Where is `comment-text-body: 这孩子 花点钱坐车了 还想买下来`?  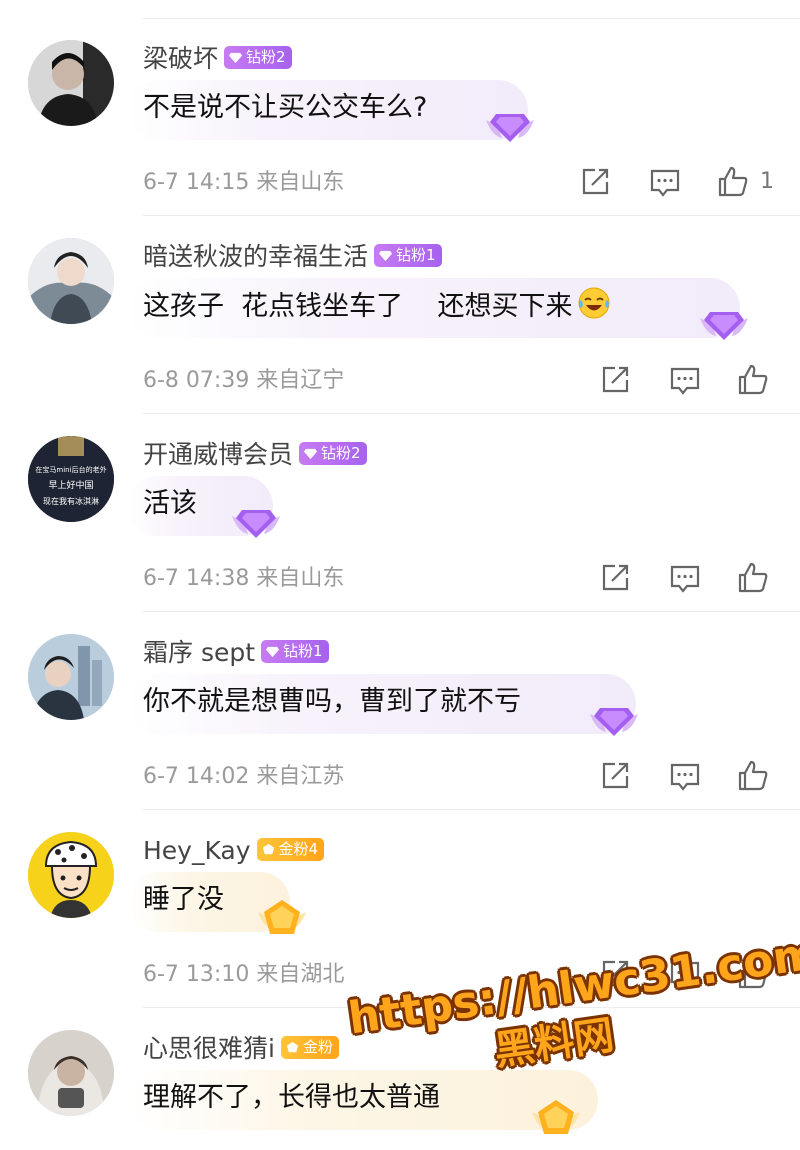 comment-text-body: 这孩子 花点钱坐车了 还想买下来 is located at coordinates (358, 306).